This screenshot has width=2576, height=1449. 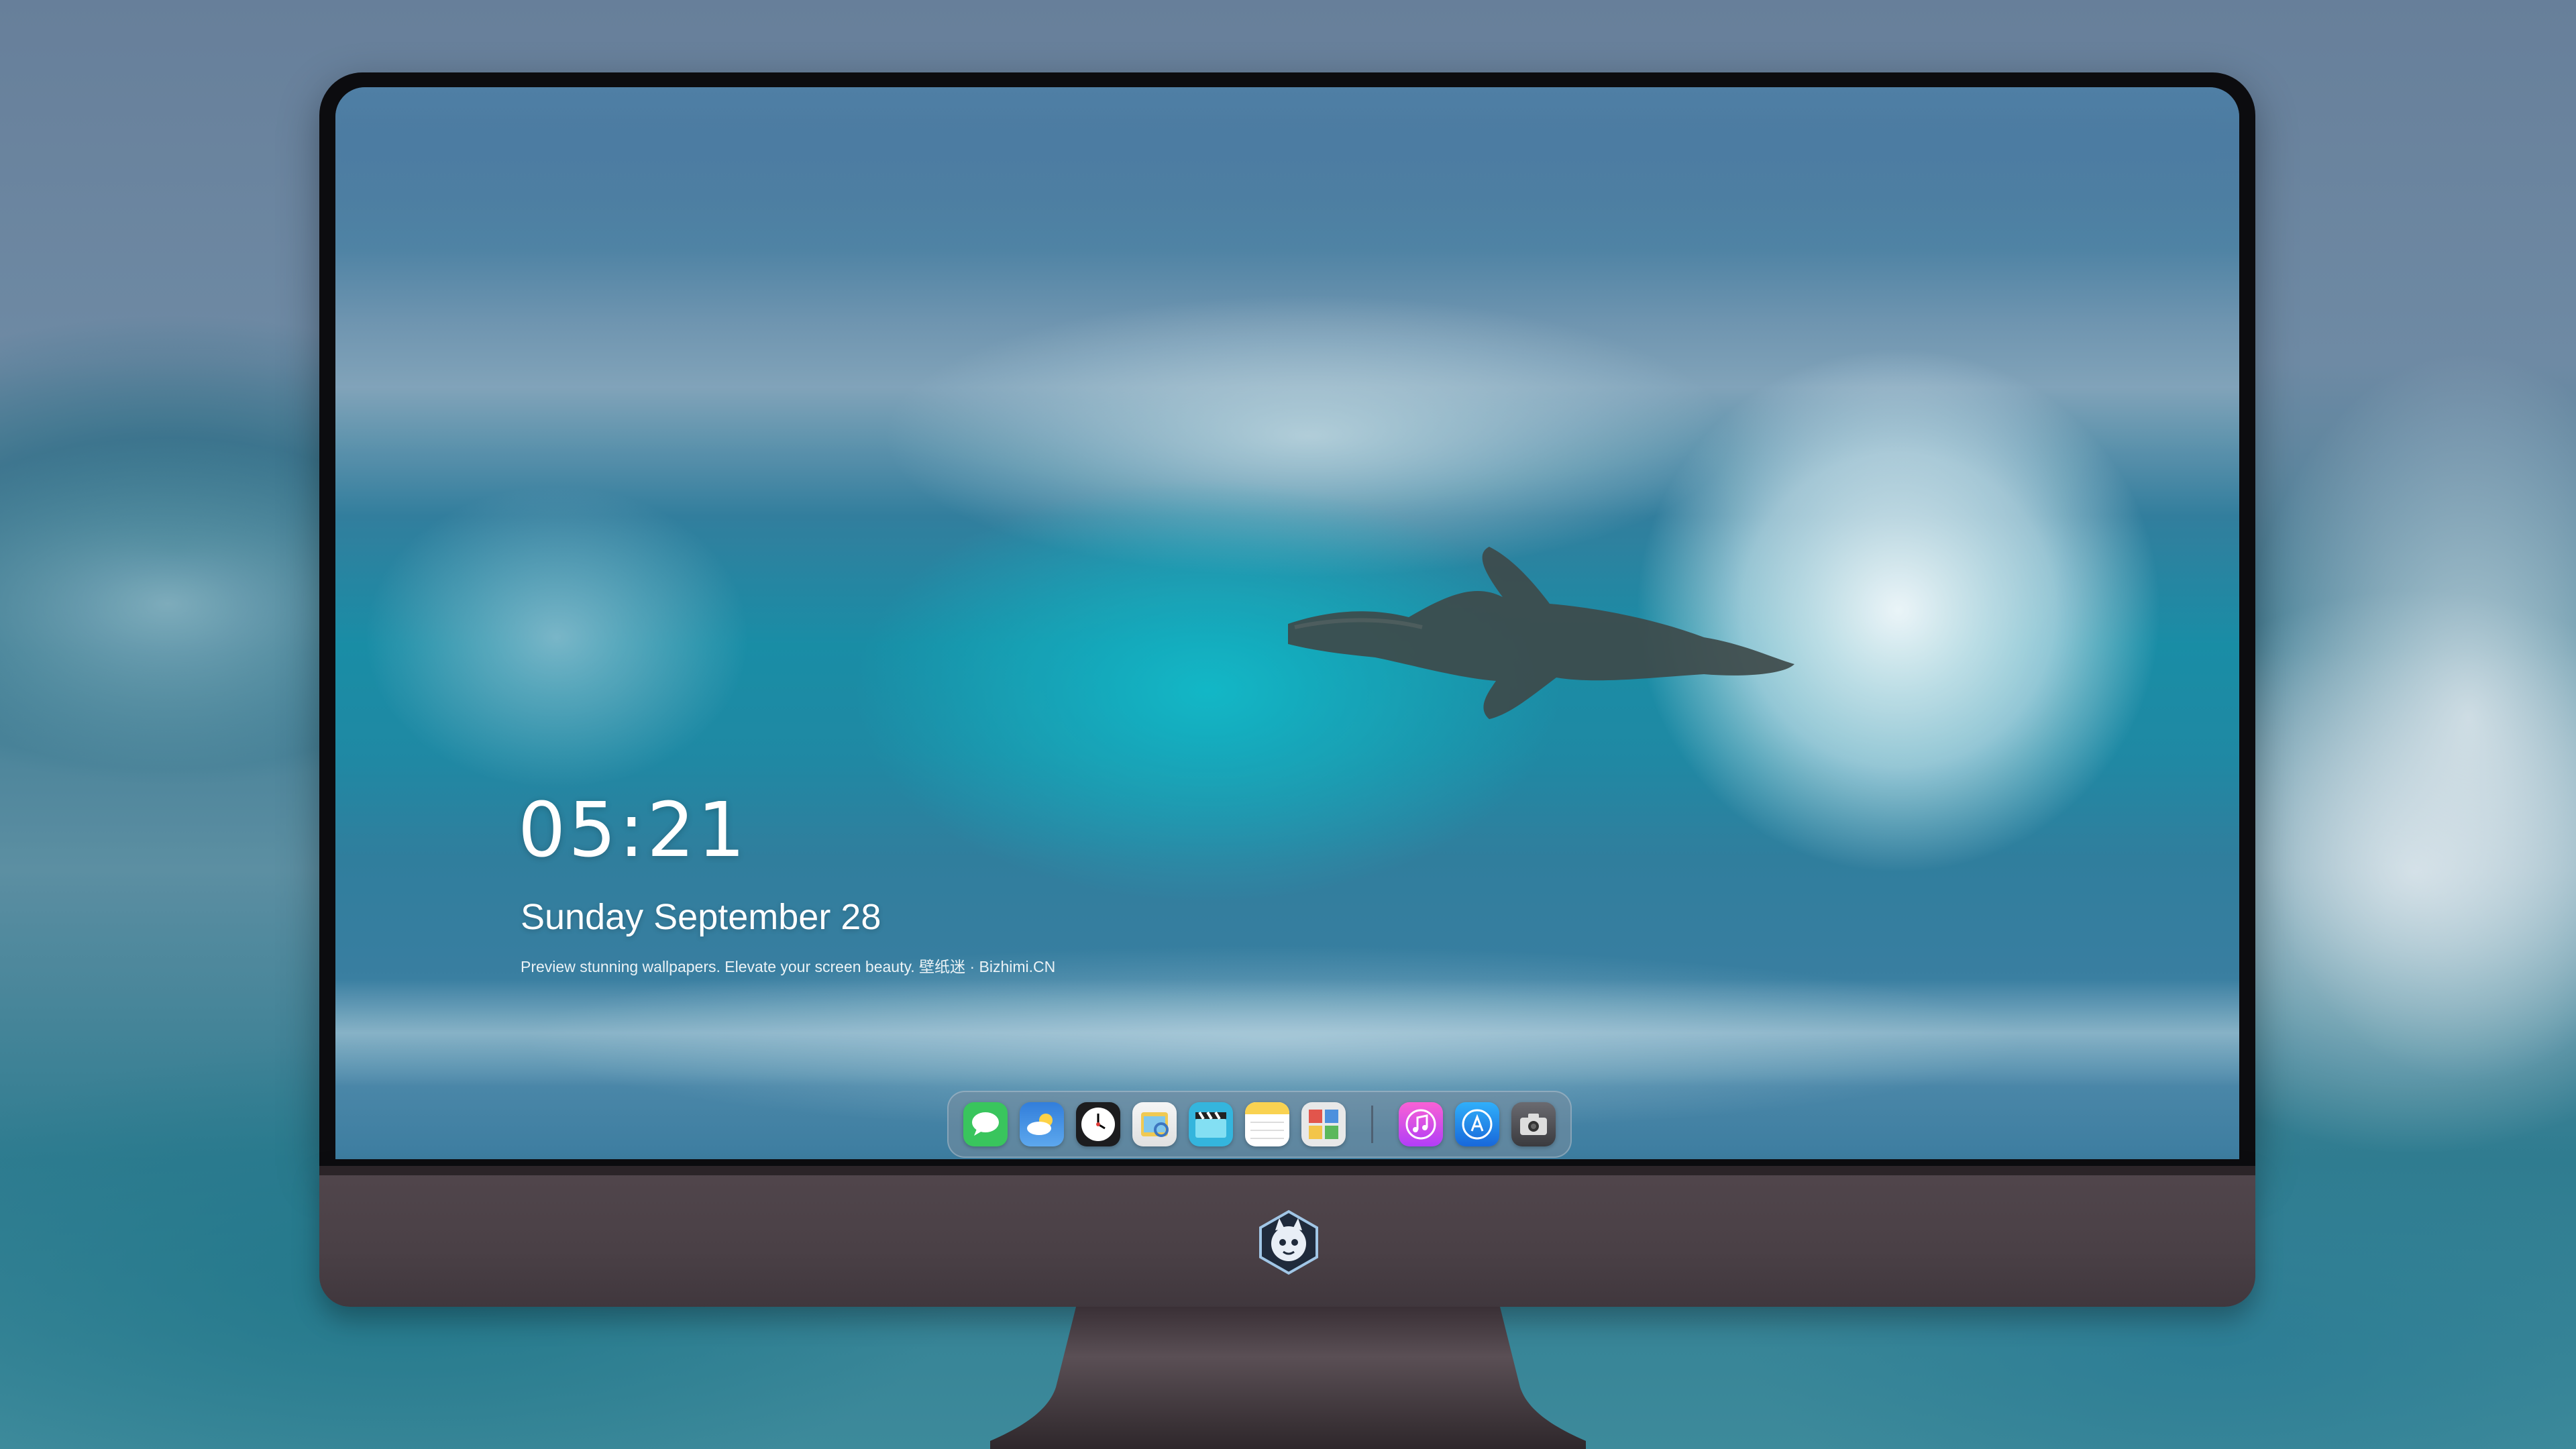 What do you see at coordinates (1042, 1124) in the screenshot?
I see `weather-icon` at bounding box center [1042, 1124].